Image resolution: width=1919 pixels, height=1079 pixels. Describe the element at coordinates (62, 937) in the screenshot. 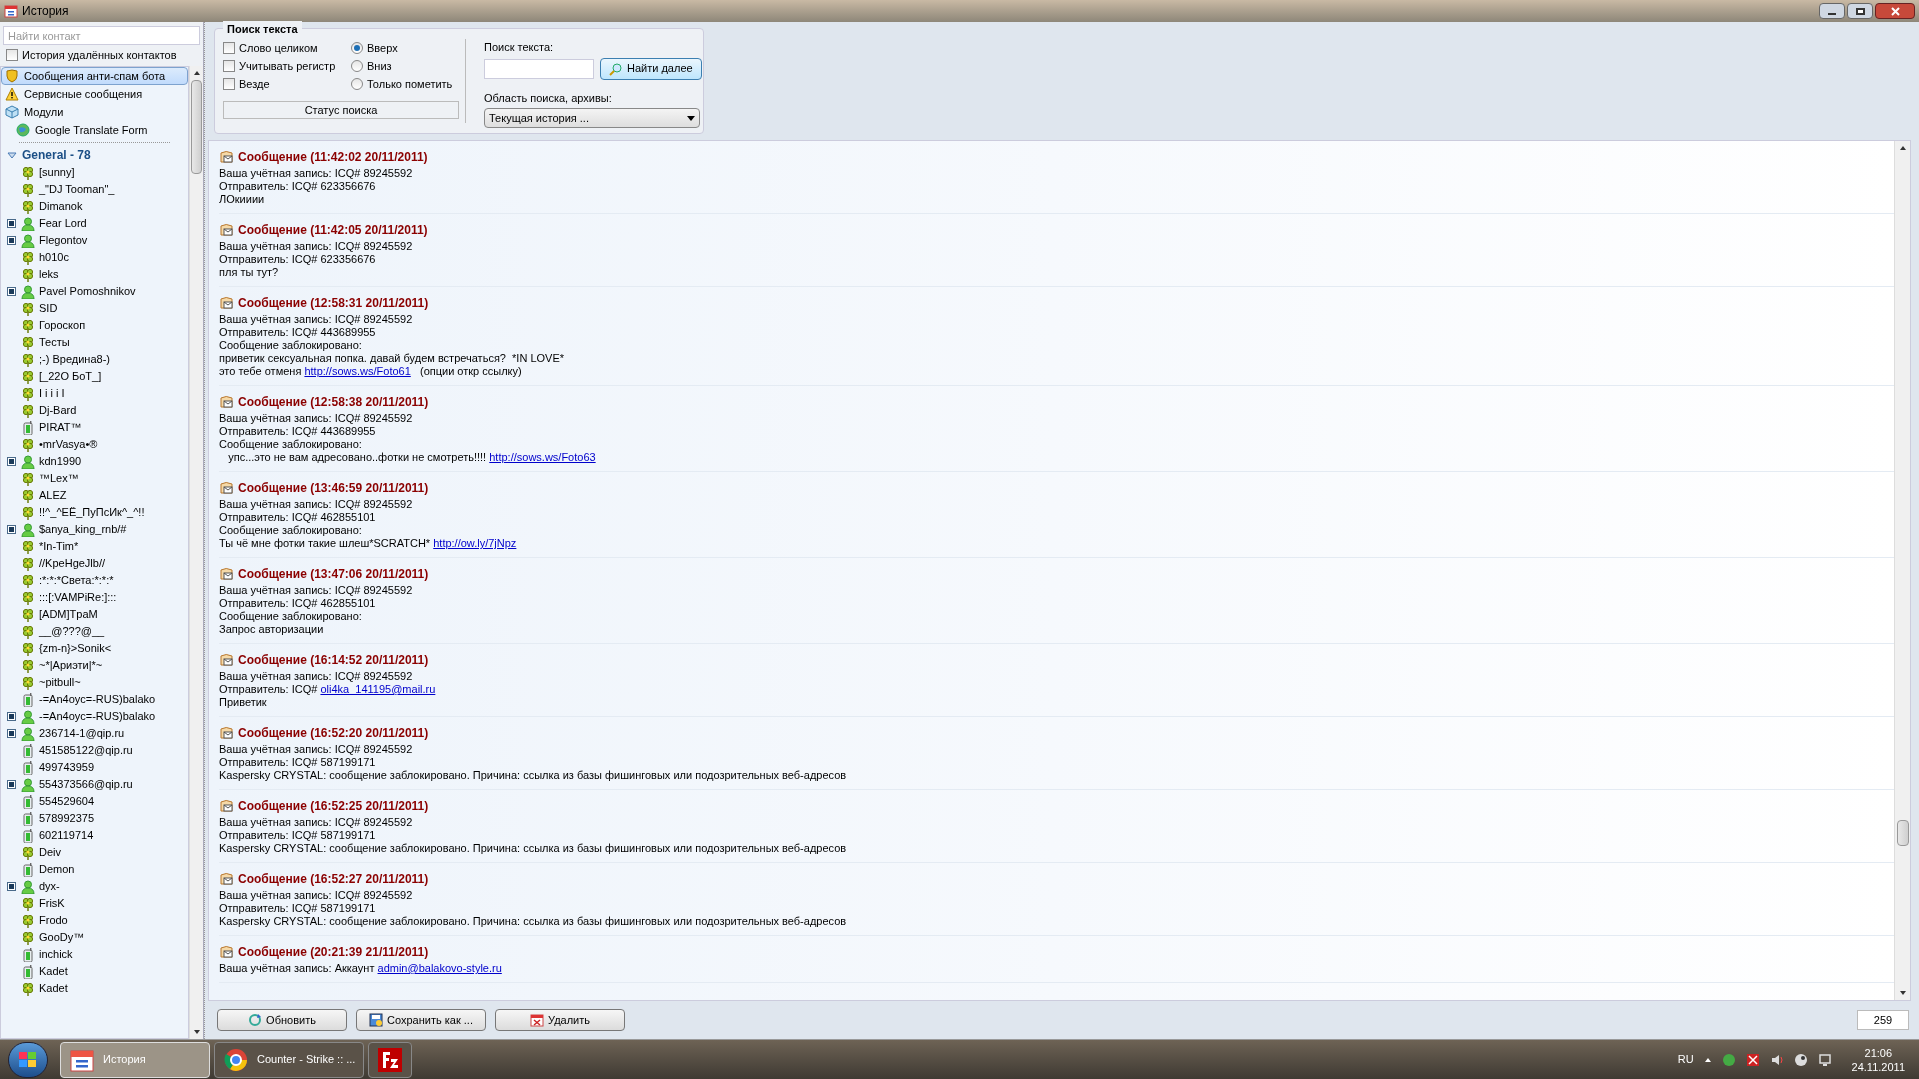

I see `contact-name: GooDy™` at that location.